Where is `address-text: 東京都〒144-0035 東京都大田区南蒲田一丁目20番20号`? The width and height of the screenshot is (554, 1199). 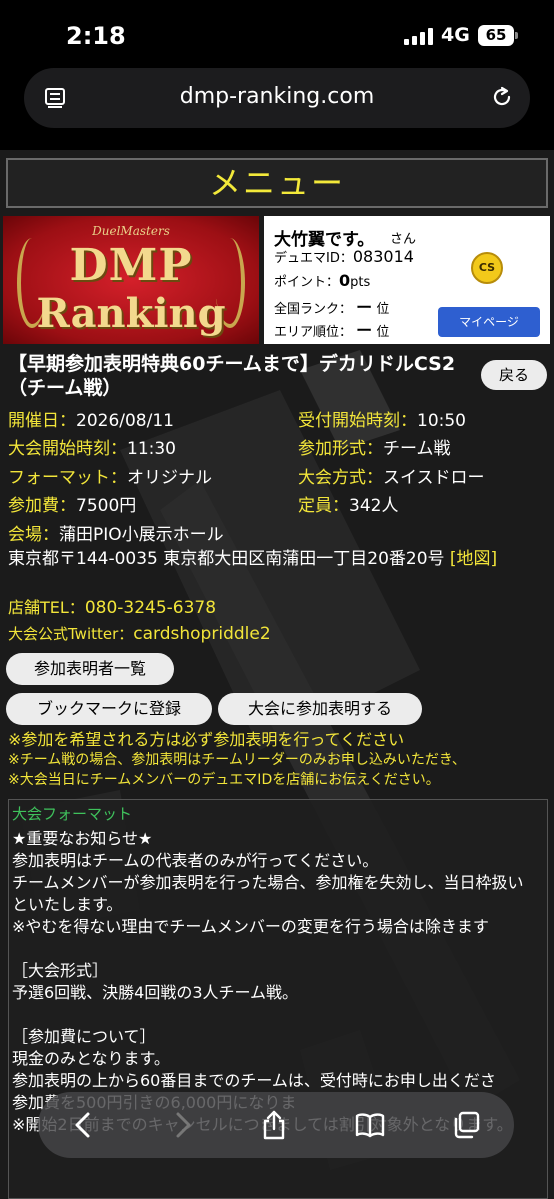
address-text: 東京都〒144-0035 東京都大田区南蒲田一丁目20番20号 is located at coordinates (229, 559).